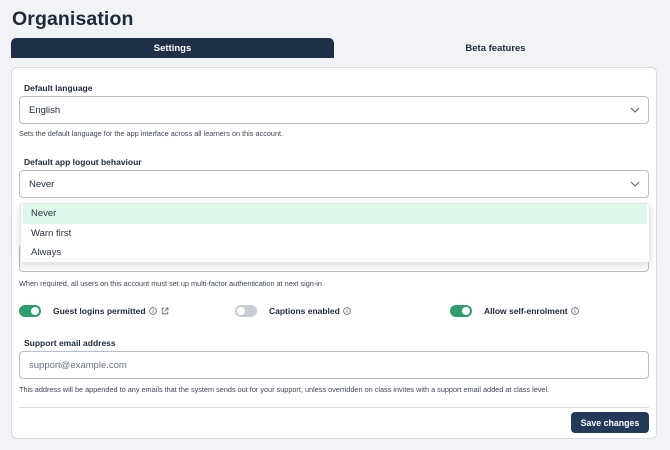 This screenshot has height=450, width=670. Describe the element at coordinates (334, 184) in the screenshot. I see `logout-behaviour-select: Never` at that location.